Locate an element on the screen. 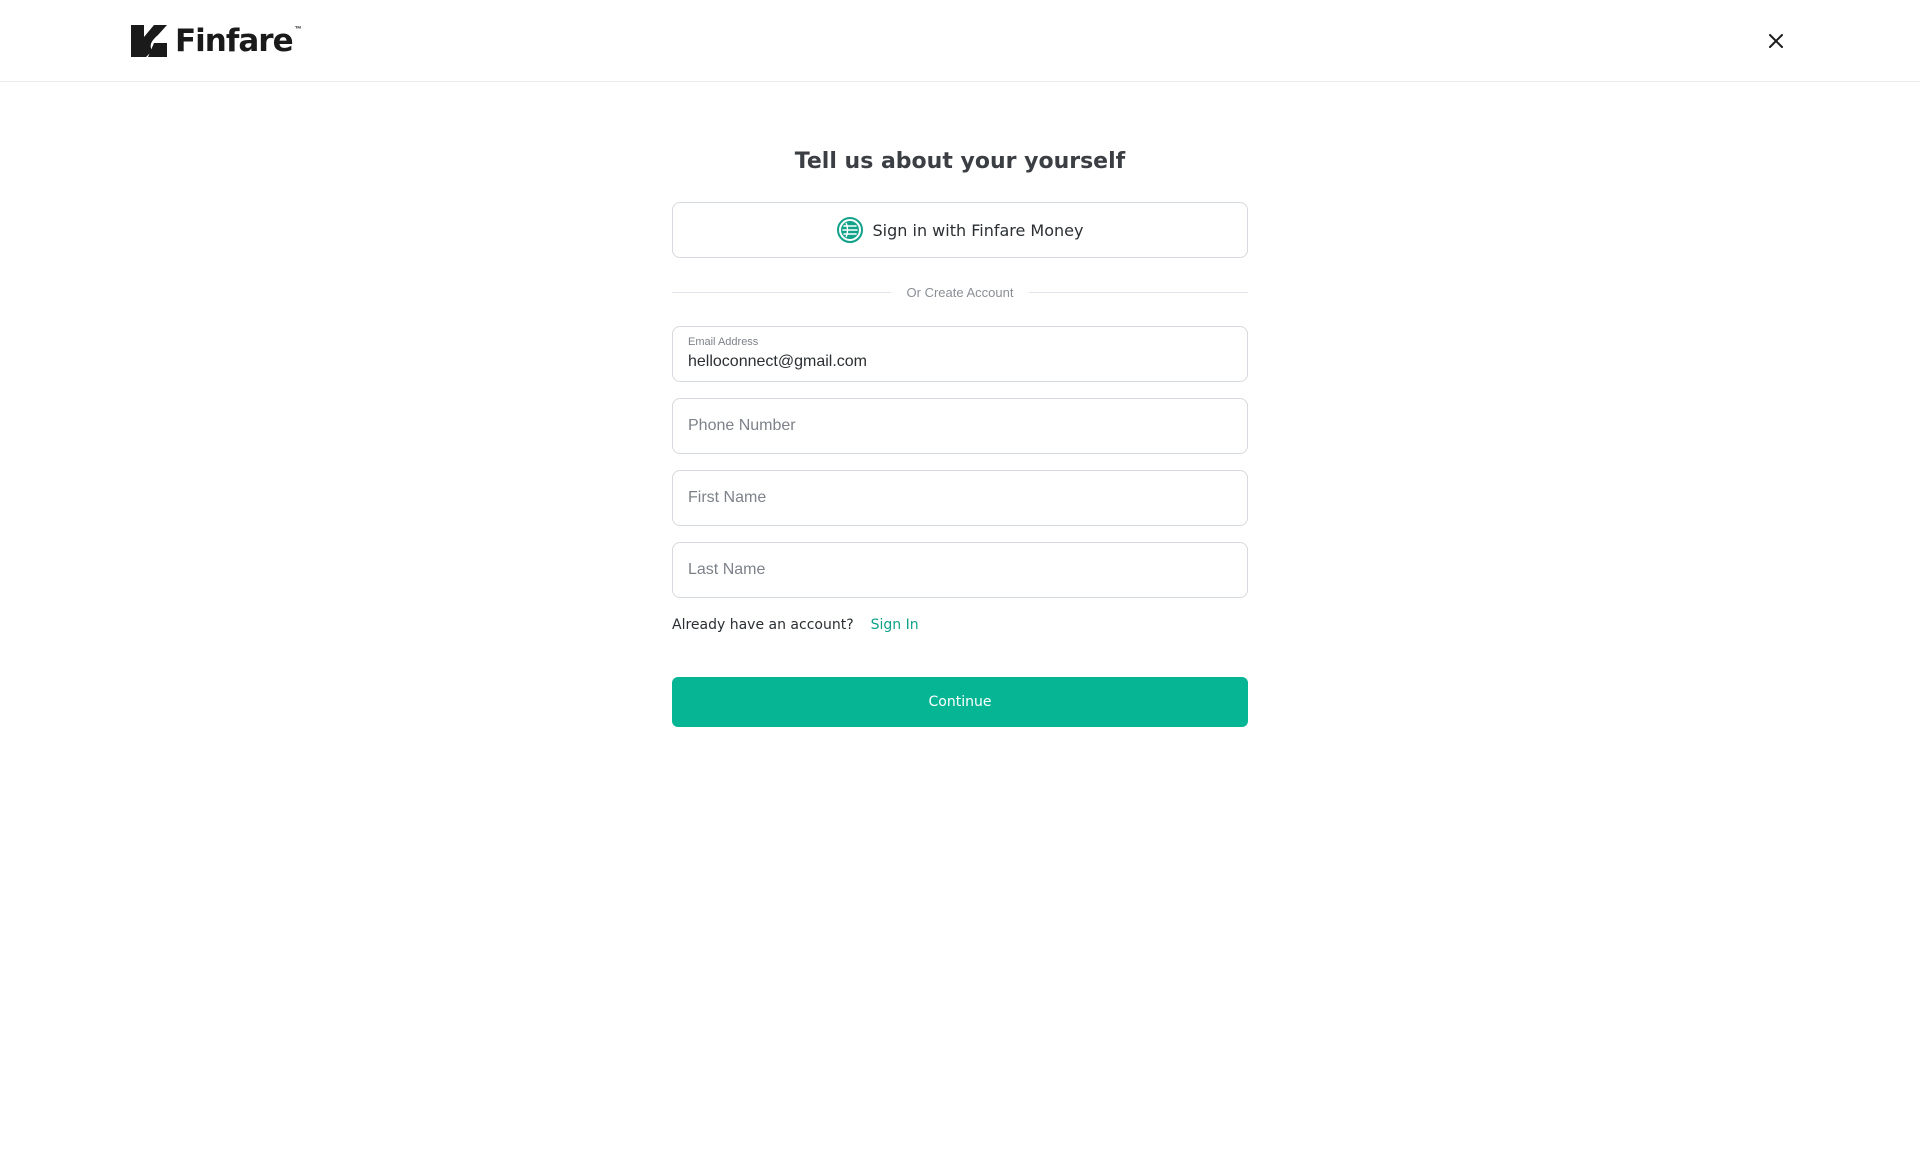  logo-trademark: ™ is located at coordinates (298, 29).